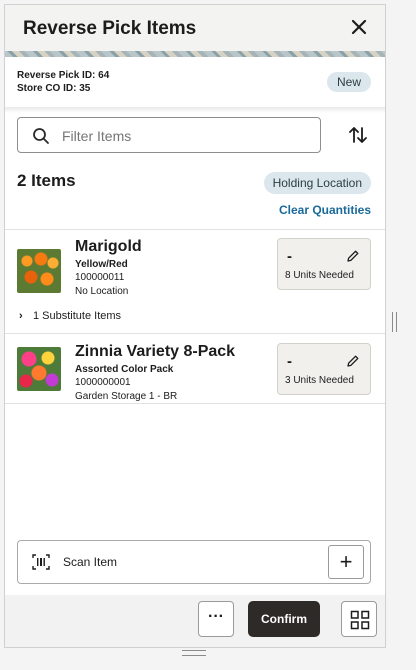 This screenshot has width=416, height=670. I want to click on clear-quantities-link: Clear Quantities, so click(325, 210).